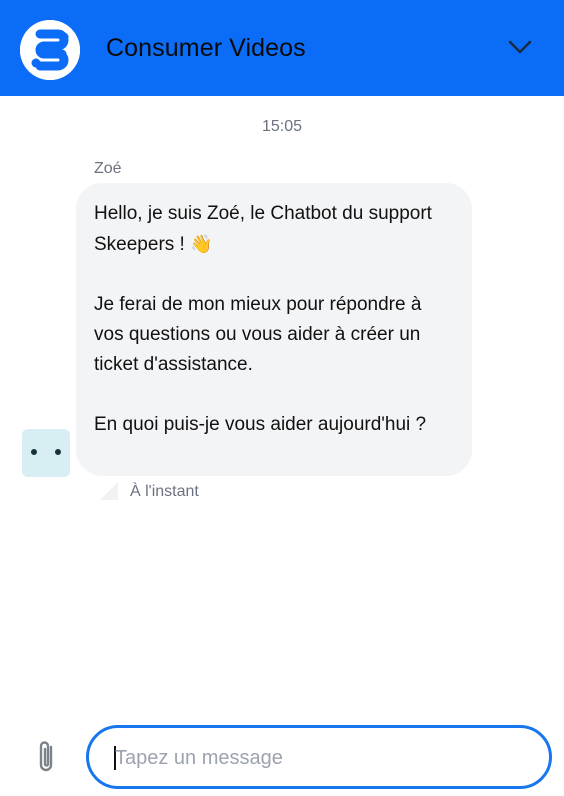  I want to click on message-input, so click(320, 758).